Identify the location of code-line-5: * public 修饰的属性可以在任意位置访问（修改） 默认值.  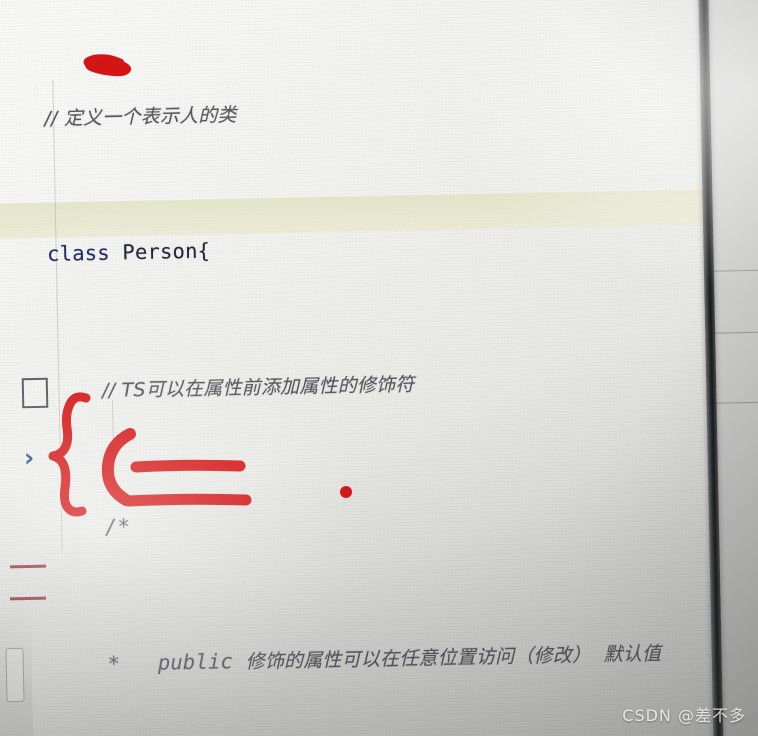
(406, 657).